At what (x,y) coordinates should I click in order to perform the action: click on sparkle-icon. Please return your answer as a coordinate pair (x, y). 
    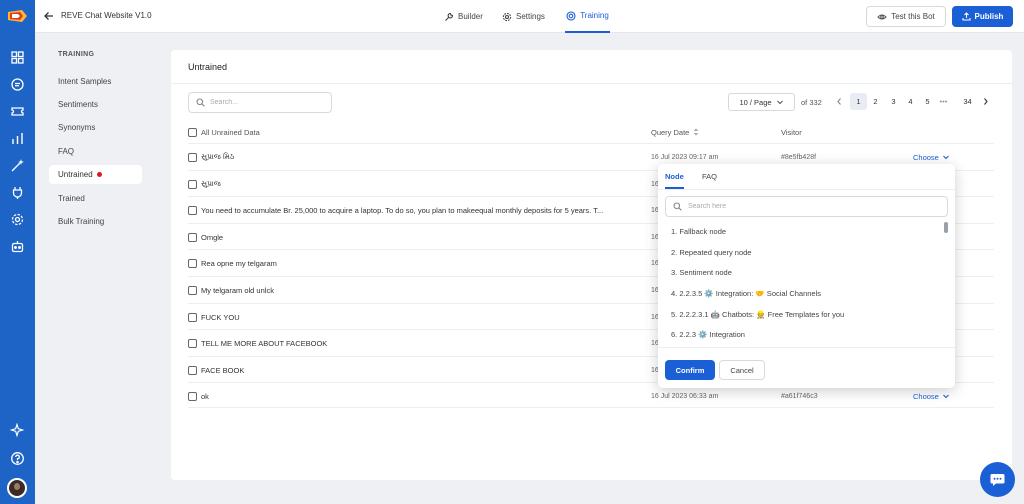
    Looking at the image, I should click on (17, 430).